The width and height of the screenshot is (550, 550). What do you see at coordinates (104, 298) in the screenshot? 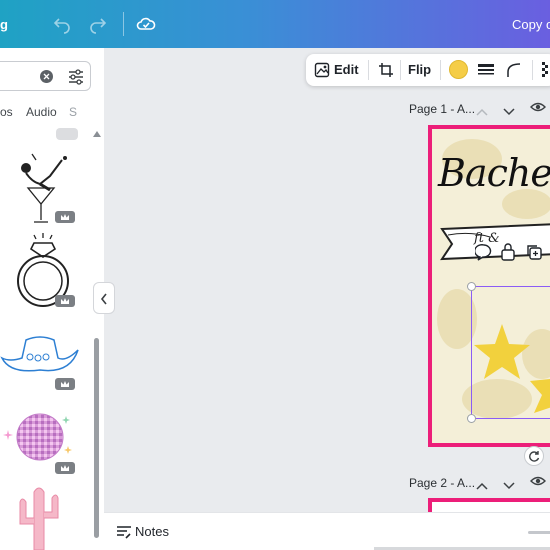
I see `collapse-panel-button` at bounding box center [104, 298].